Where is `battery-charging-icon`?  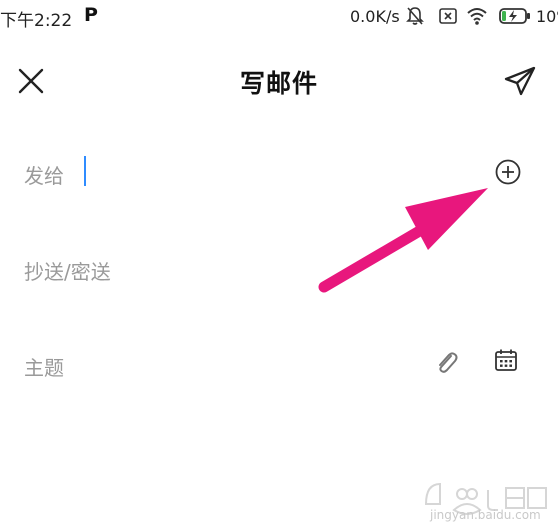 battery-charging-icon is located at coordinates (514, 16).